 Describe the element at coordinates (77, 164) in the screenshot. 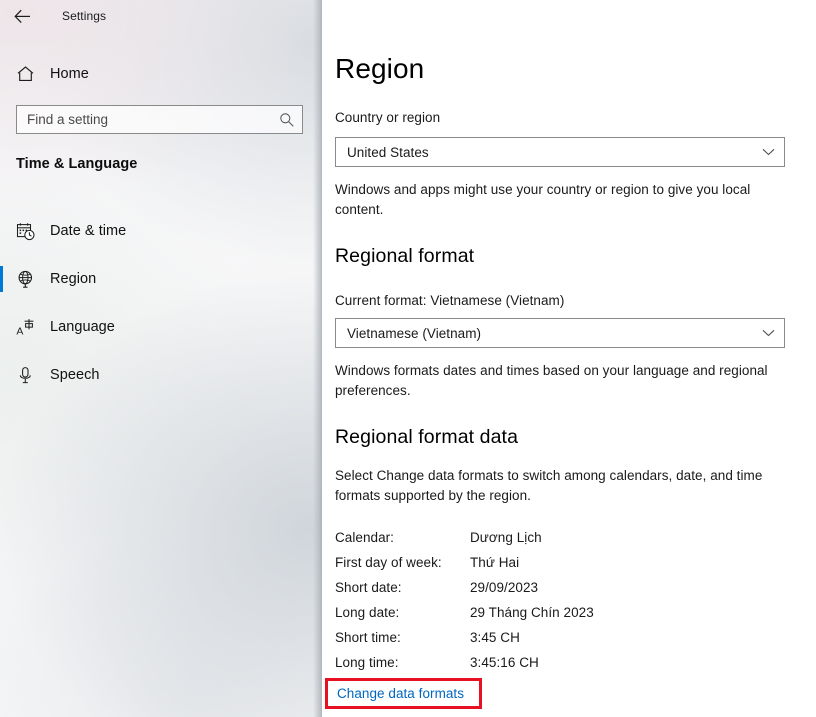

I see `sidebar-group-header: Time & Language` at that location.